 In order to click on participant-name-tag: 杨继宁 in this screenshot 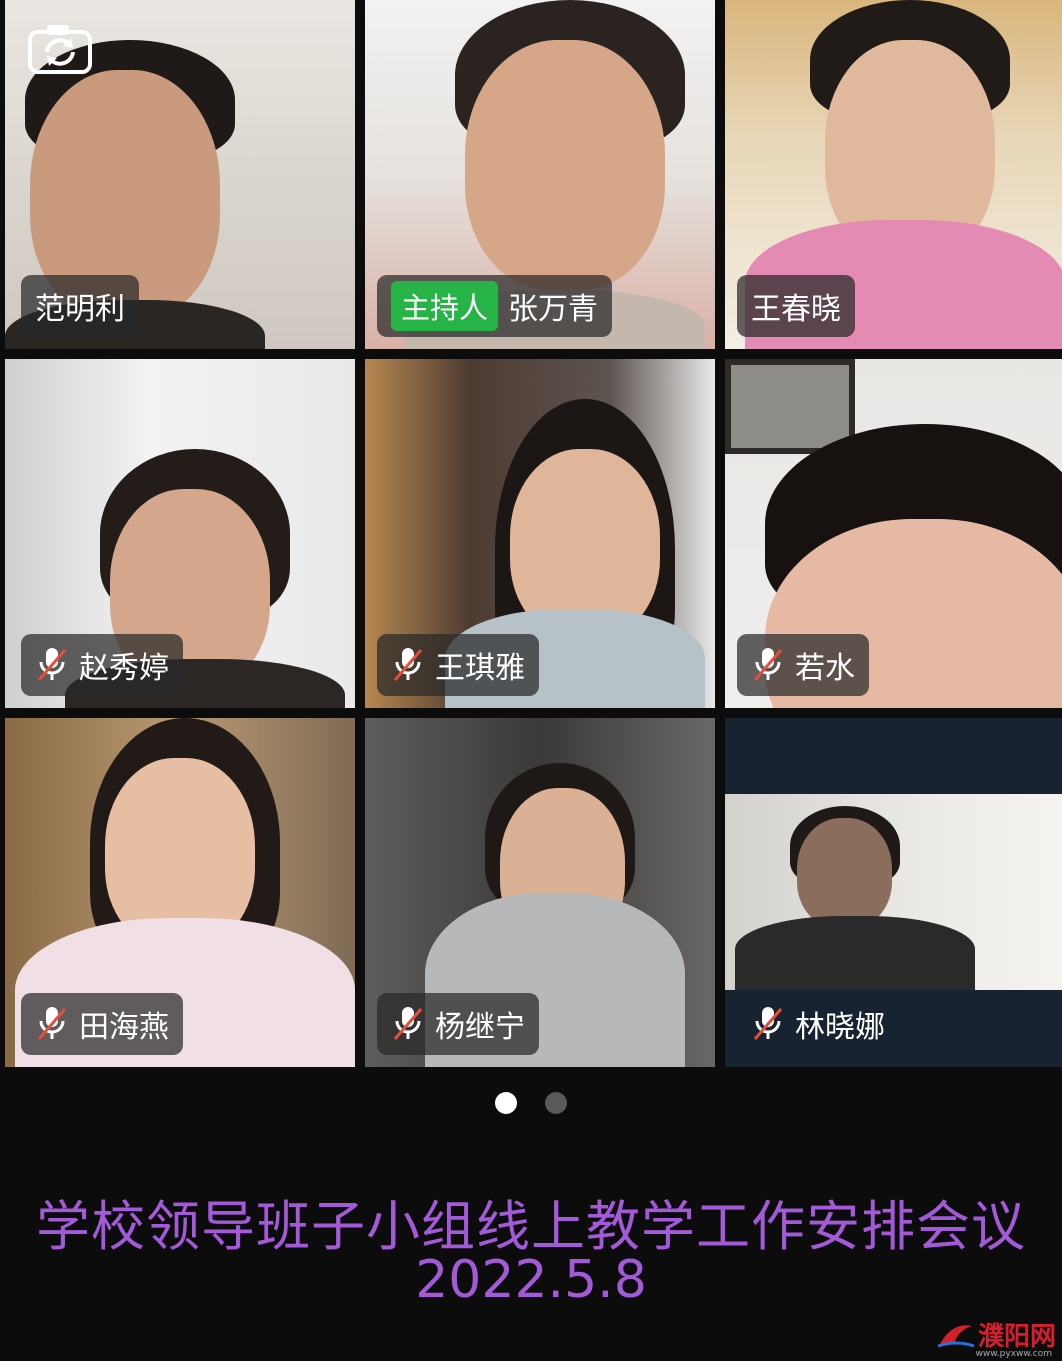, I will do `click(458, 1024)`.